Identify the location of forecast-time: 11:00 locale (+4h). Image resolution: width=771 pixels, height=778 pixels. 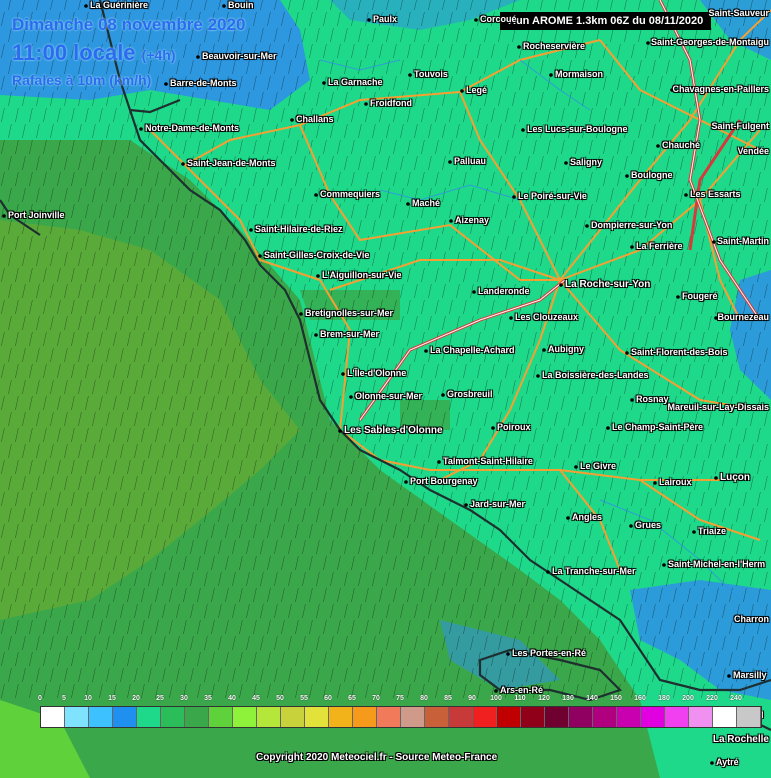
(94, 53).